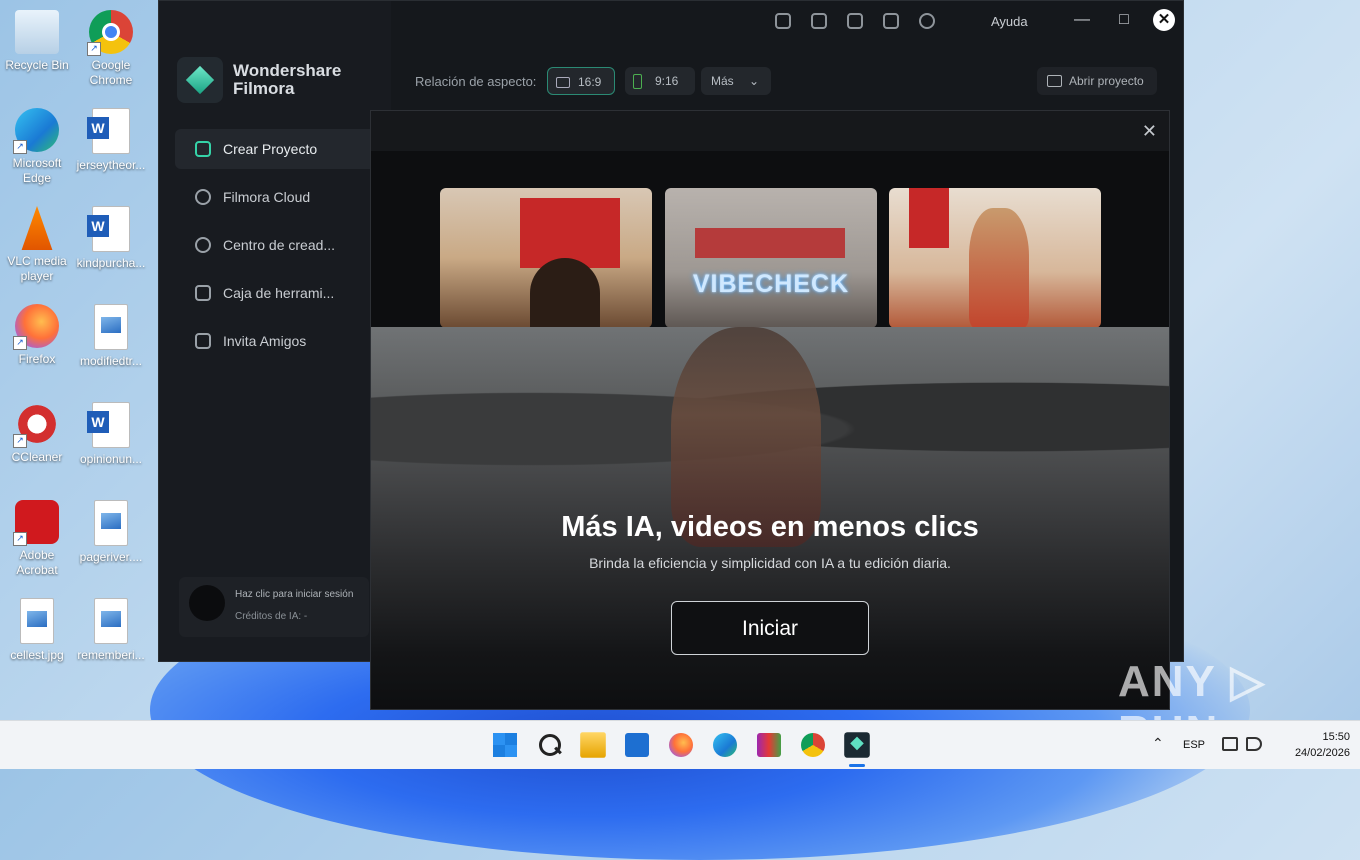 This screenshot has width=1360, height=860. What do you see at coordinates (505, 745) in the screenshot?
I see `windows-start-icon` at bounding box center [505, 745].